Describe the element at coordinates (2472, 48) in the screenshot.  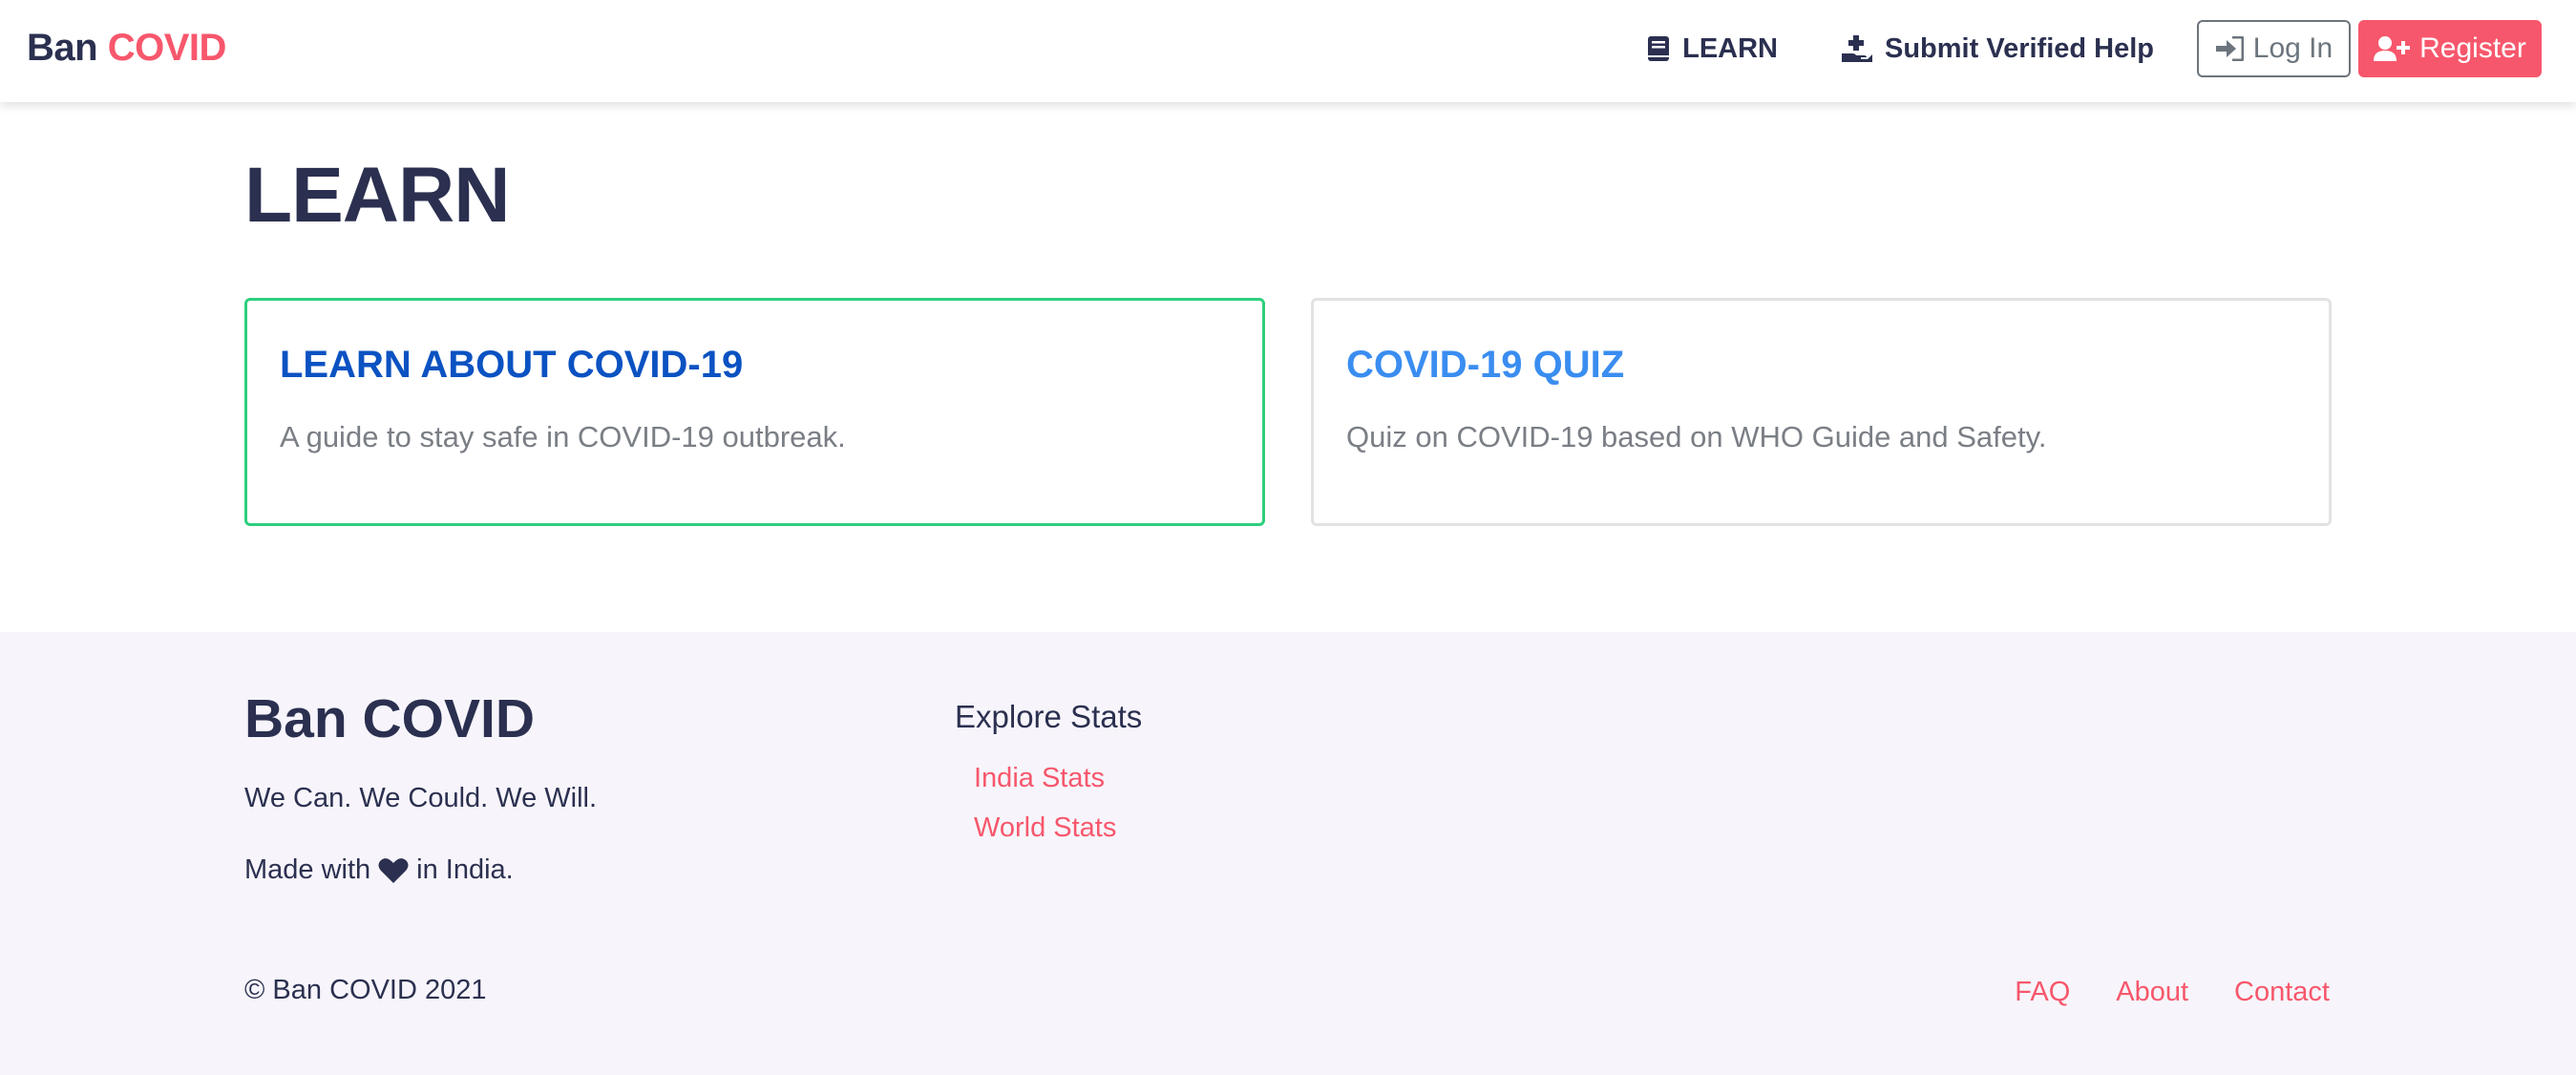
I see `register-label: Register` at that location.